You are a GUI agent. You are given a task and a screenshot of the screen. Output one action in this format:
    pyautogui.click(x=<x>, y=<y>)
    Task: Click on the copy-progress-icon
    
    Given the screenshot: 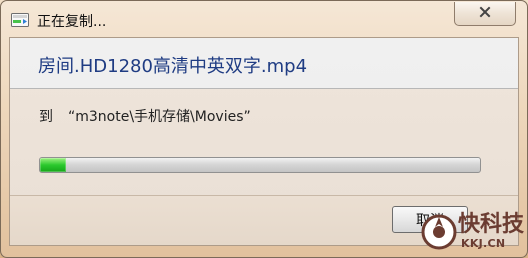 What is the action you would take?
    pyautogui.click(x=20, y=19)
    